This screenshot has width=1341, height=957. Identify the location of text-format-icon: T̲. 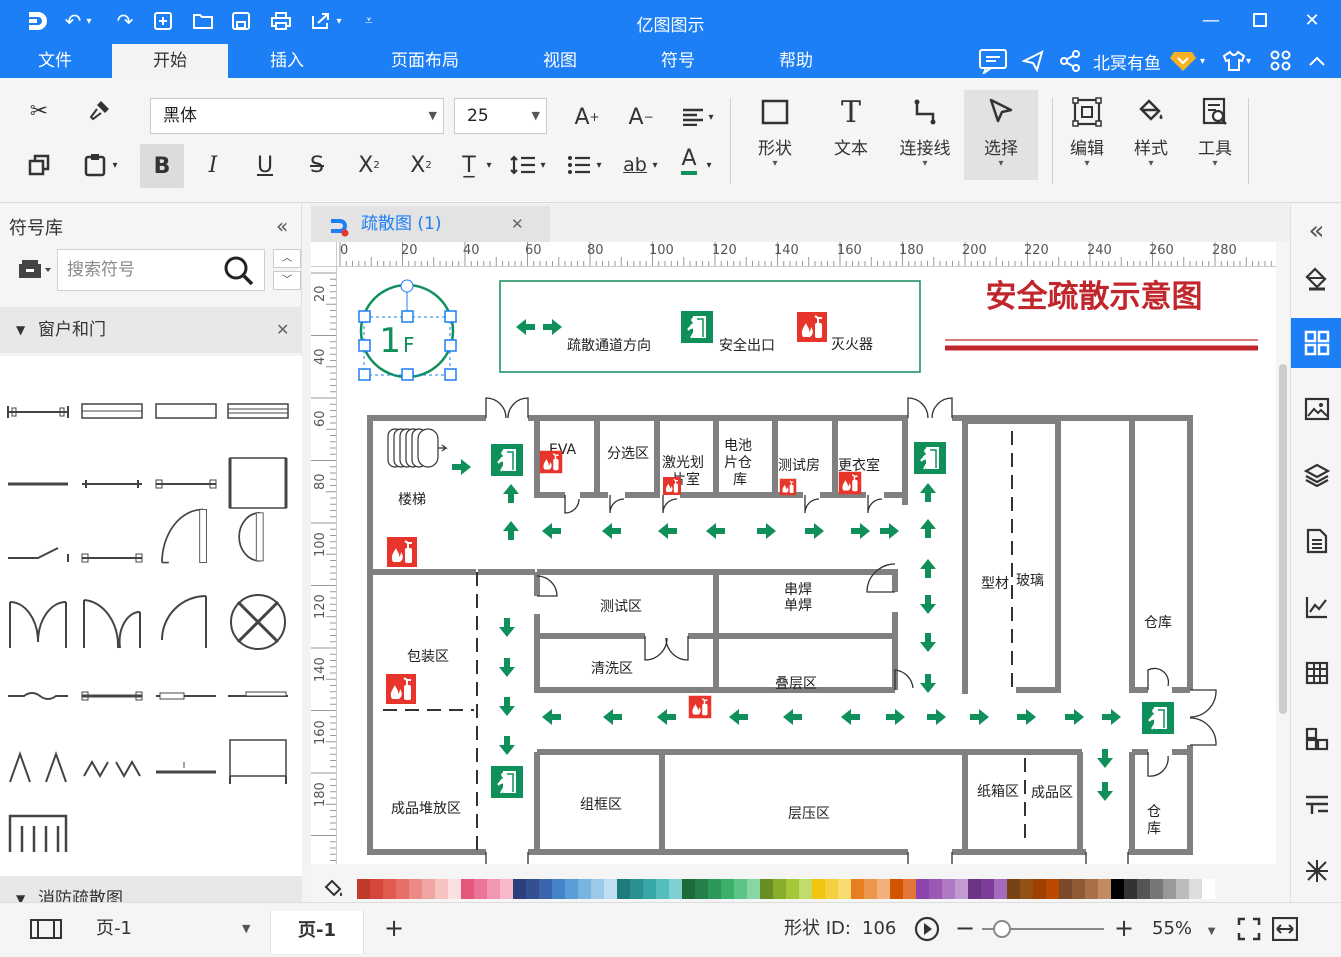
(469, 165).